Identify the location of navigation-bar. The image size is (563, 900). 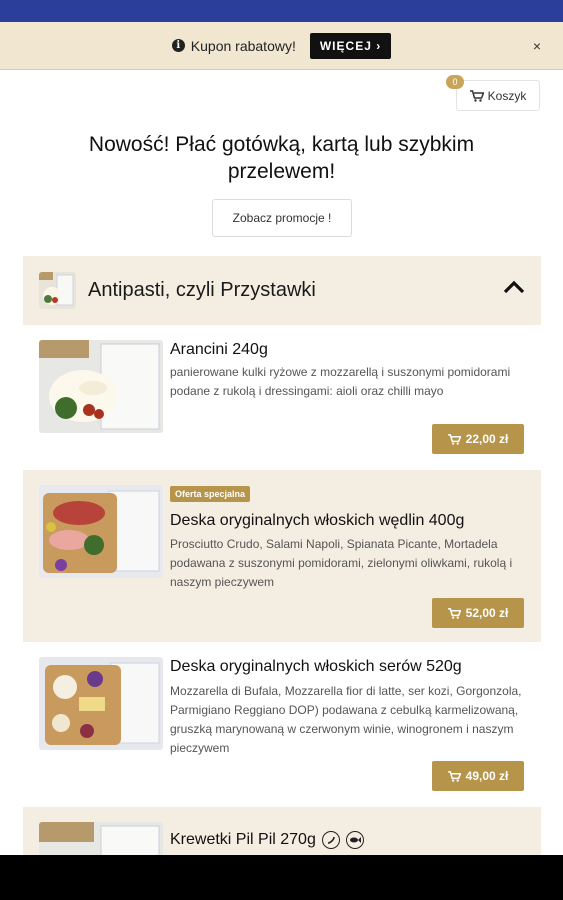
(281, 877).